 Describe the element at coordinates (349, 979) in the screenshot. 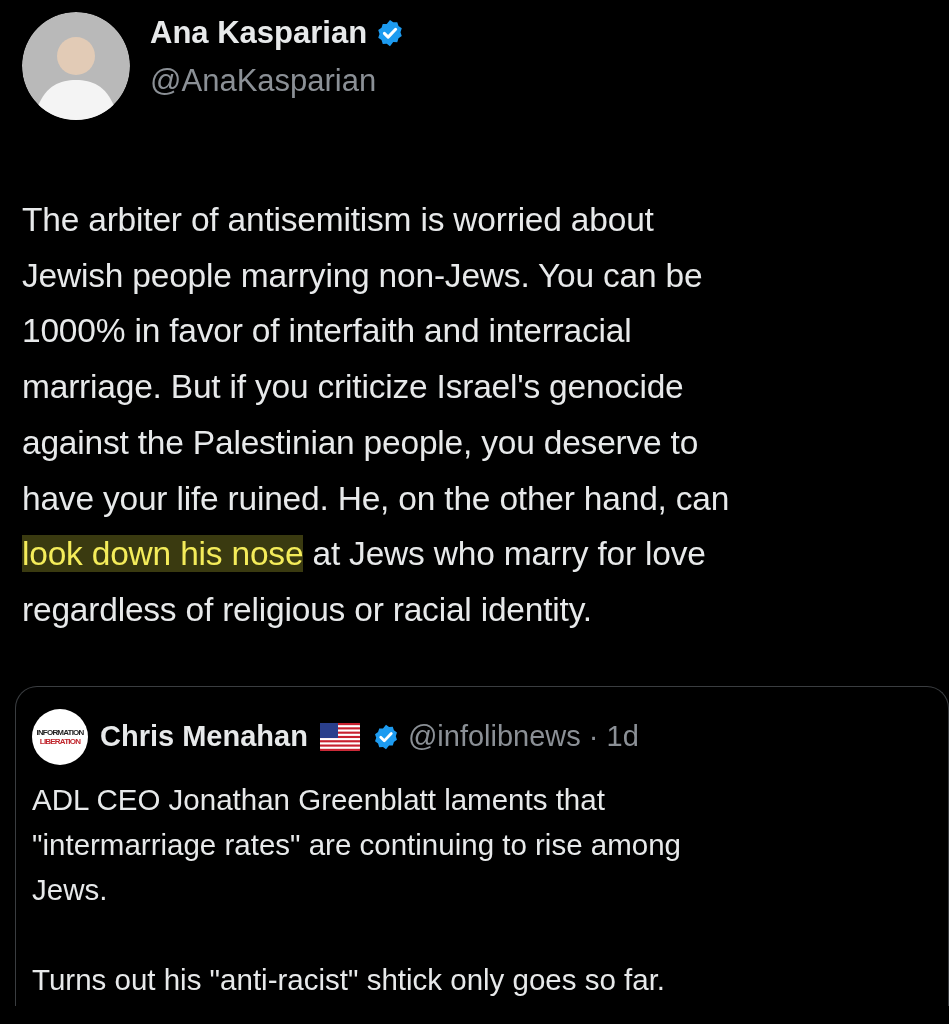

I see `quoted-tweet-text: Turns out his "anti-racist" shtick only goes so far.` at that location.